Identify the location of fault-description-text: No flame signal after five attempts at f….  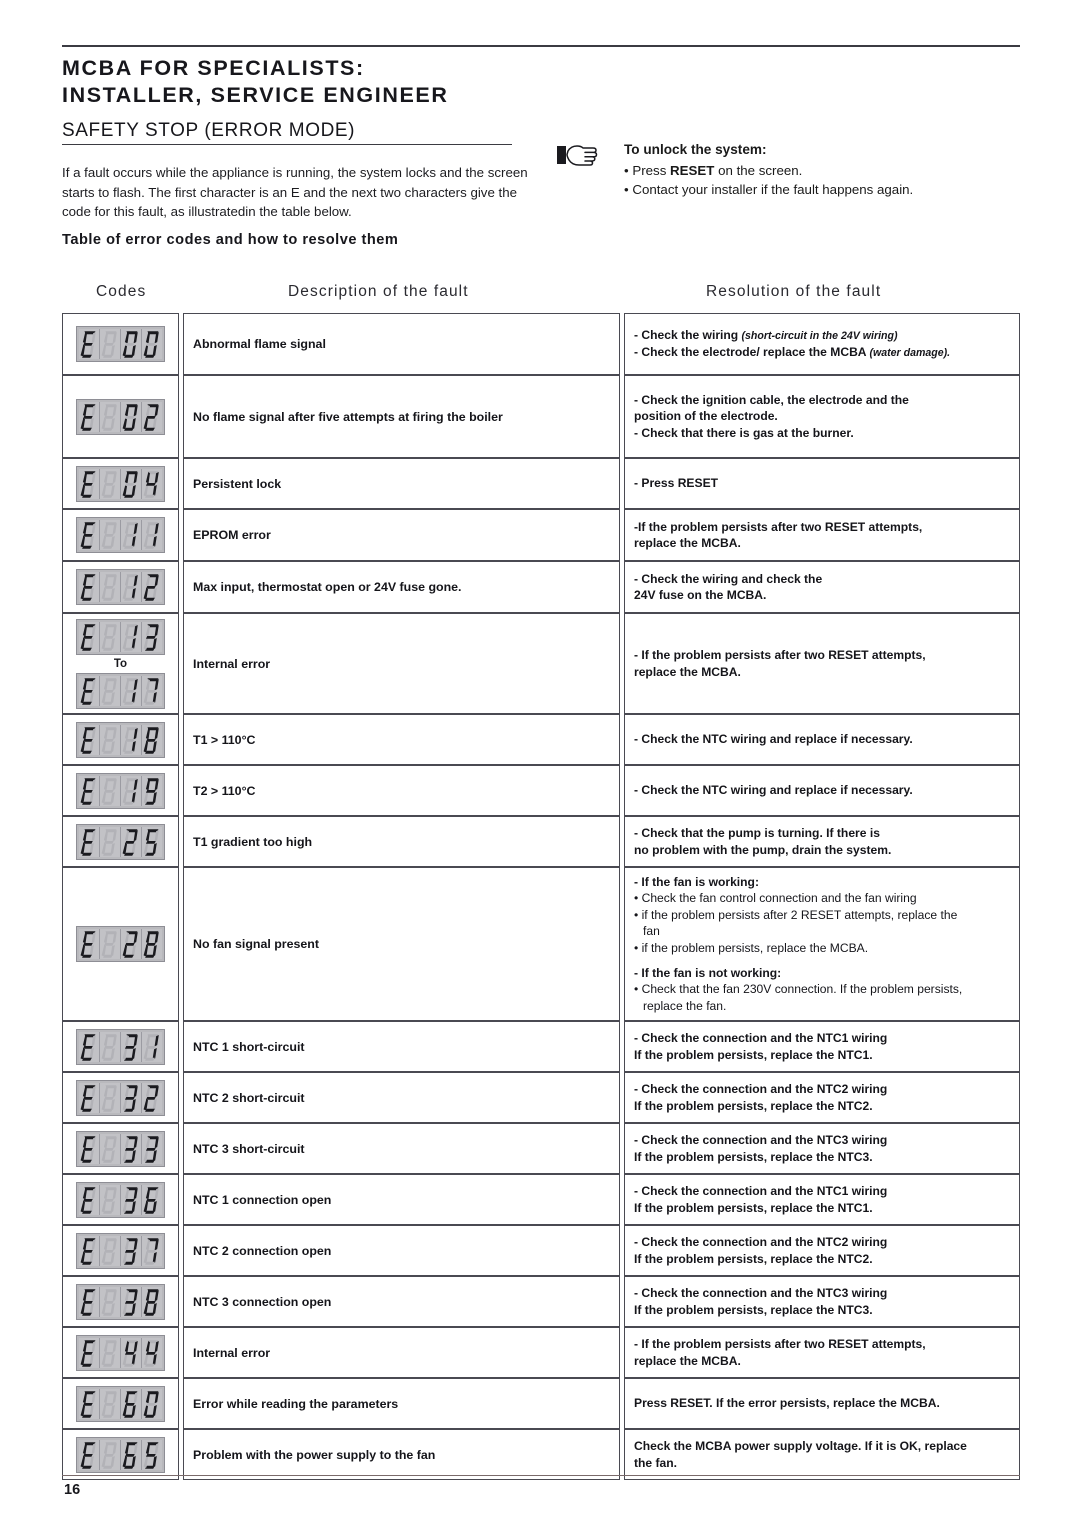
(348, 416).